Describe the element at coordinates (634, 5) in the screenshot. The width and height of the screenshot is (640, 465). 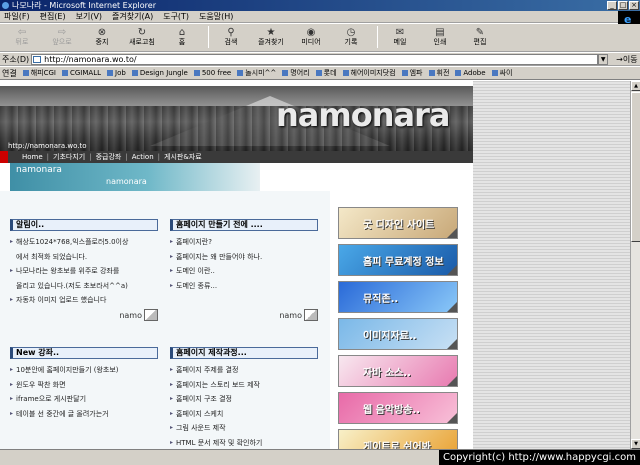
I see `close-button: ×` at that location.